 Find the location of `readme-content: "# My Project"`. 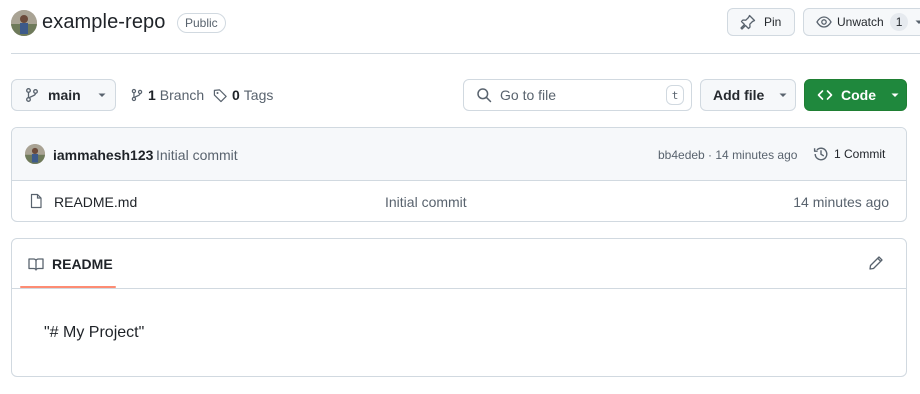

readme-content: "# My Project" is located at coordinates (94, 332).